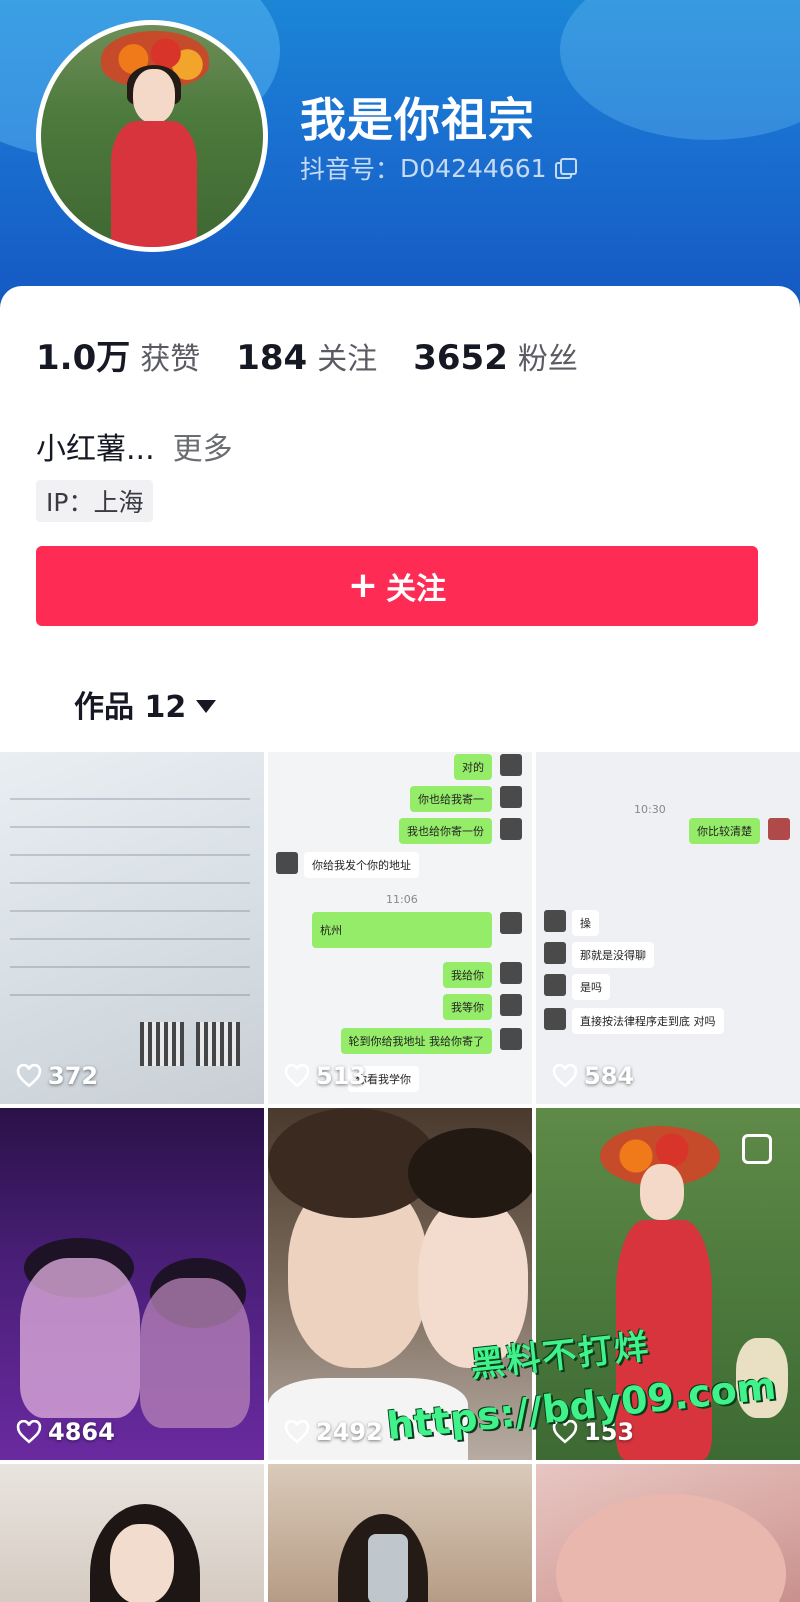  I want to click on stat-likes: 1.0万 获赞, so click(118, 354).